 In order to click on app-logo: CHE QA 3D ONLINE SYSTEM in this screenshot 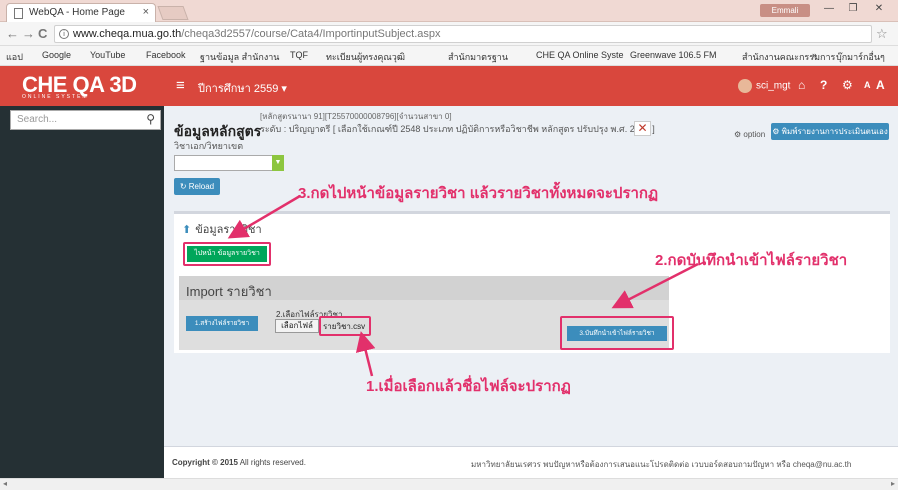, I will do `click(79, 86)`.